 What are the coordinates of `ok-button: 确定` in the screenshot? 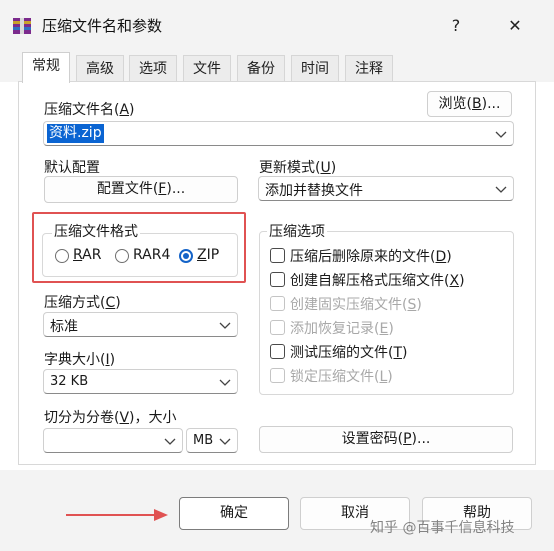 It's located at (234, 513).